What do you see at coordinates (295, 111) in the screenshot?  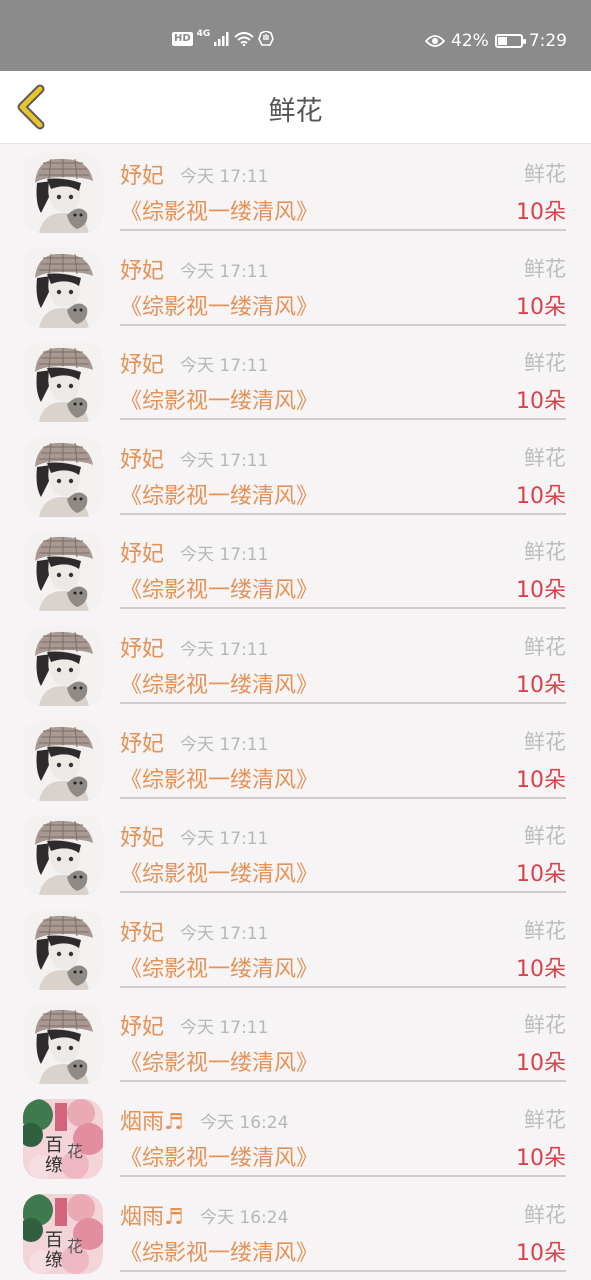 I see `page-title: 鲜花` at bounding box center [295, 111].